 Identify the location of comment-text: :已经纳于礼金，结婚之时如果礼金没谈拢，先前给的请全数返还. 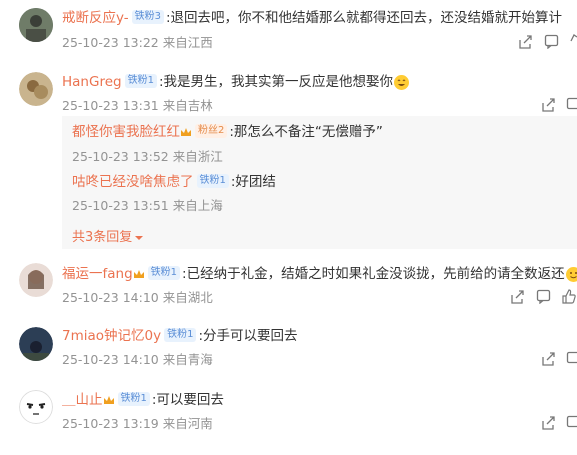
(373, 274).